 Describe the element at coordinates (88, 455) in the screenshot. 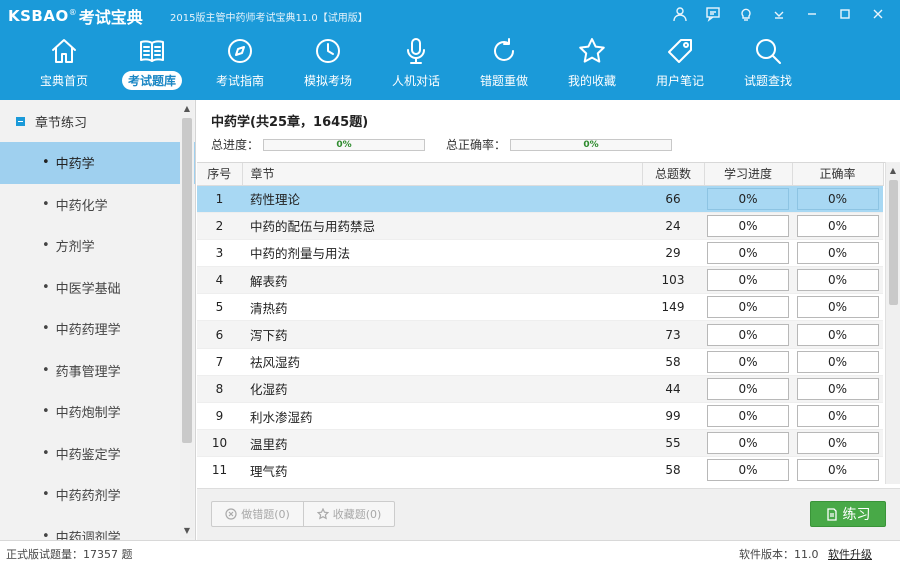

I see `sidebar-item-label: 中药鉴定学` at that location.